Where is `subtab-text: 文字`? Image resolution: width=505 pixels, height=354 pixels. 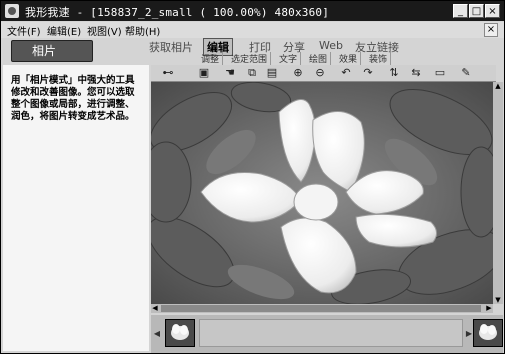 subtab-text: 文字 is located at coordinates (290, 58).